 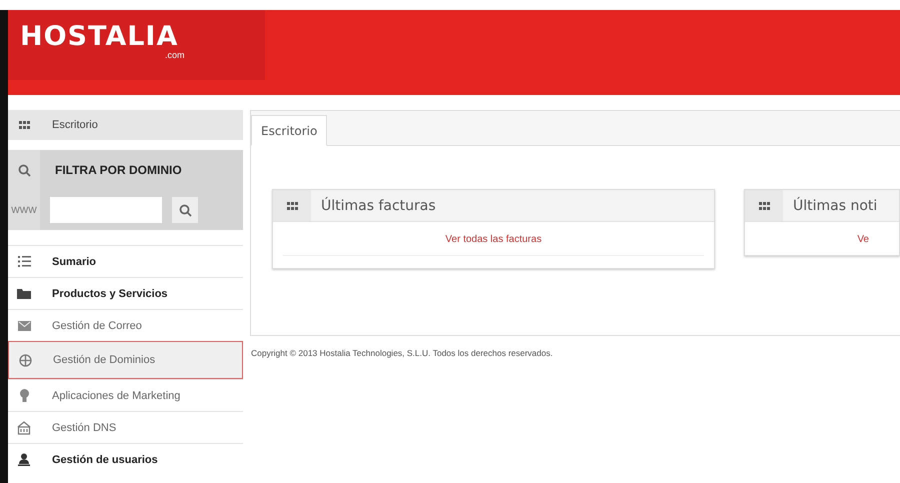 I want to click on logo-suffix: .com, so click(x=175, y=55).